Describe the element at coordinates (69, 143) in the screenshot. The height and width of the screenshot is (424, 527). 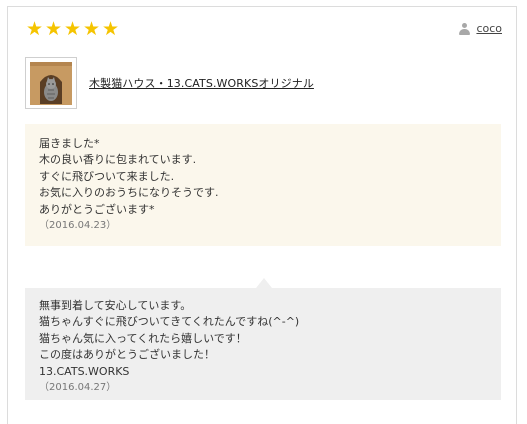
I see `review-text-line: 届きました*` at that location.